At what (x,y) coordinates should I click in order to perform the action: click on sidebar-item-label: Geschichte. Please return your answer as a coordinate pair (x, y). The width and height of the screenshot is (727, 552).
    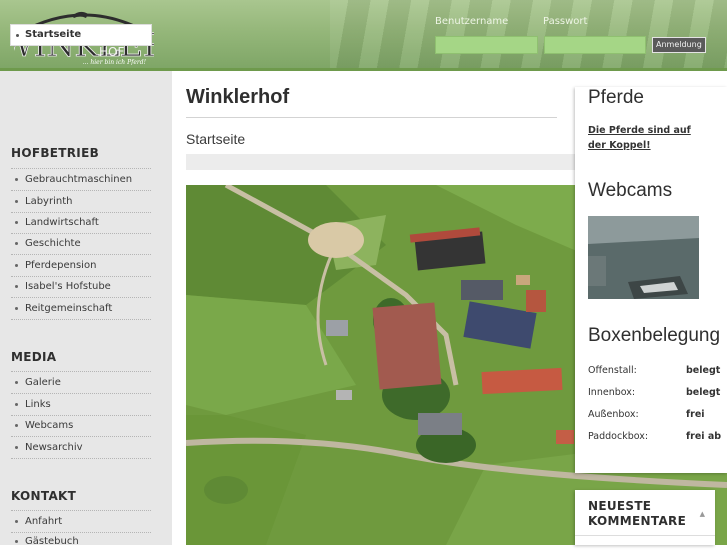
    Looking at the image, I should click on (53, 243).